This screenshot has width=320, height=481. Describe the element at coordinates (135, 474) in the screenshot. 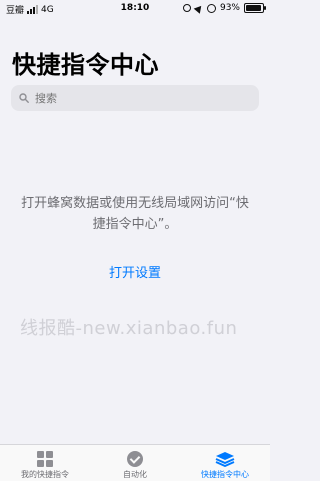

I see `tab-label: 自动化` at that location.